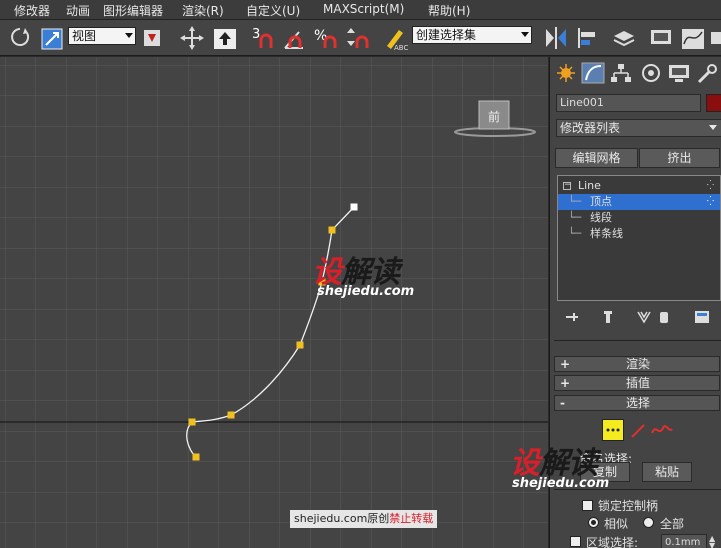  What do you see at coordinates (664, 318) in the screenshot?
I see `remove-modifier-icon` at bounding box center [664, 318].